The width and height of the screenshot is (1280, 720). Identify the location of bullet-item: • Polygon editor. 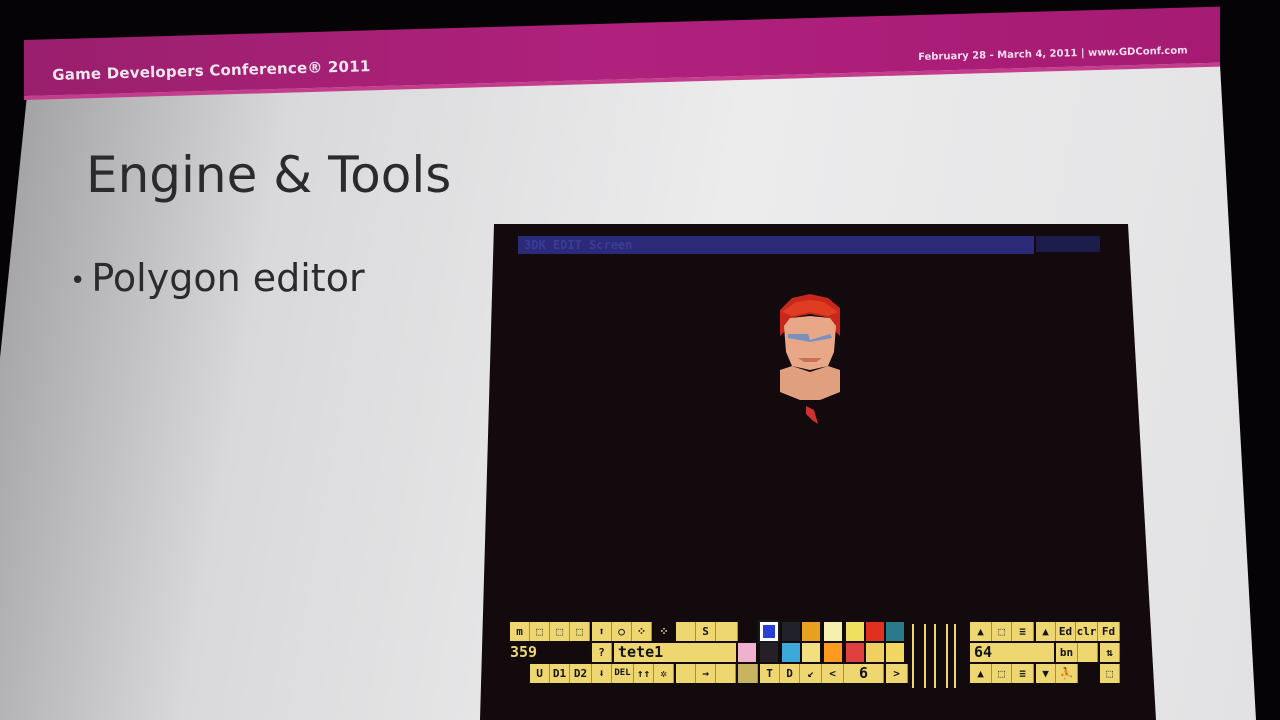
(217, 278).